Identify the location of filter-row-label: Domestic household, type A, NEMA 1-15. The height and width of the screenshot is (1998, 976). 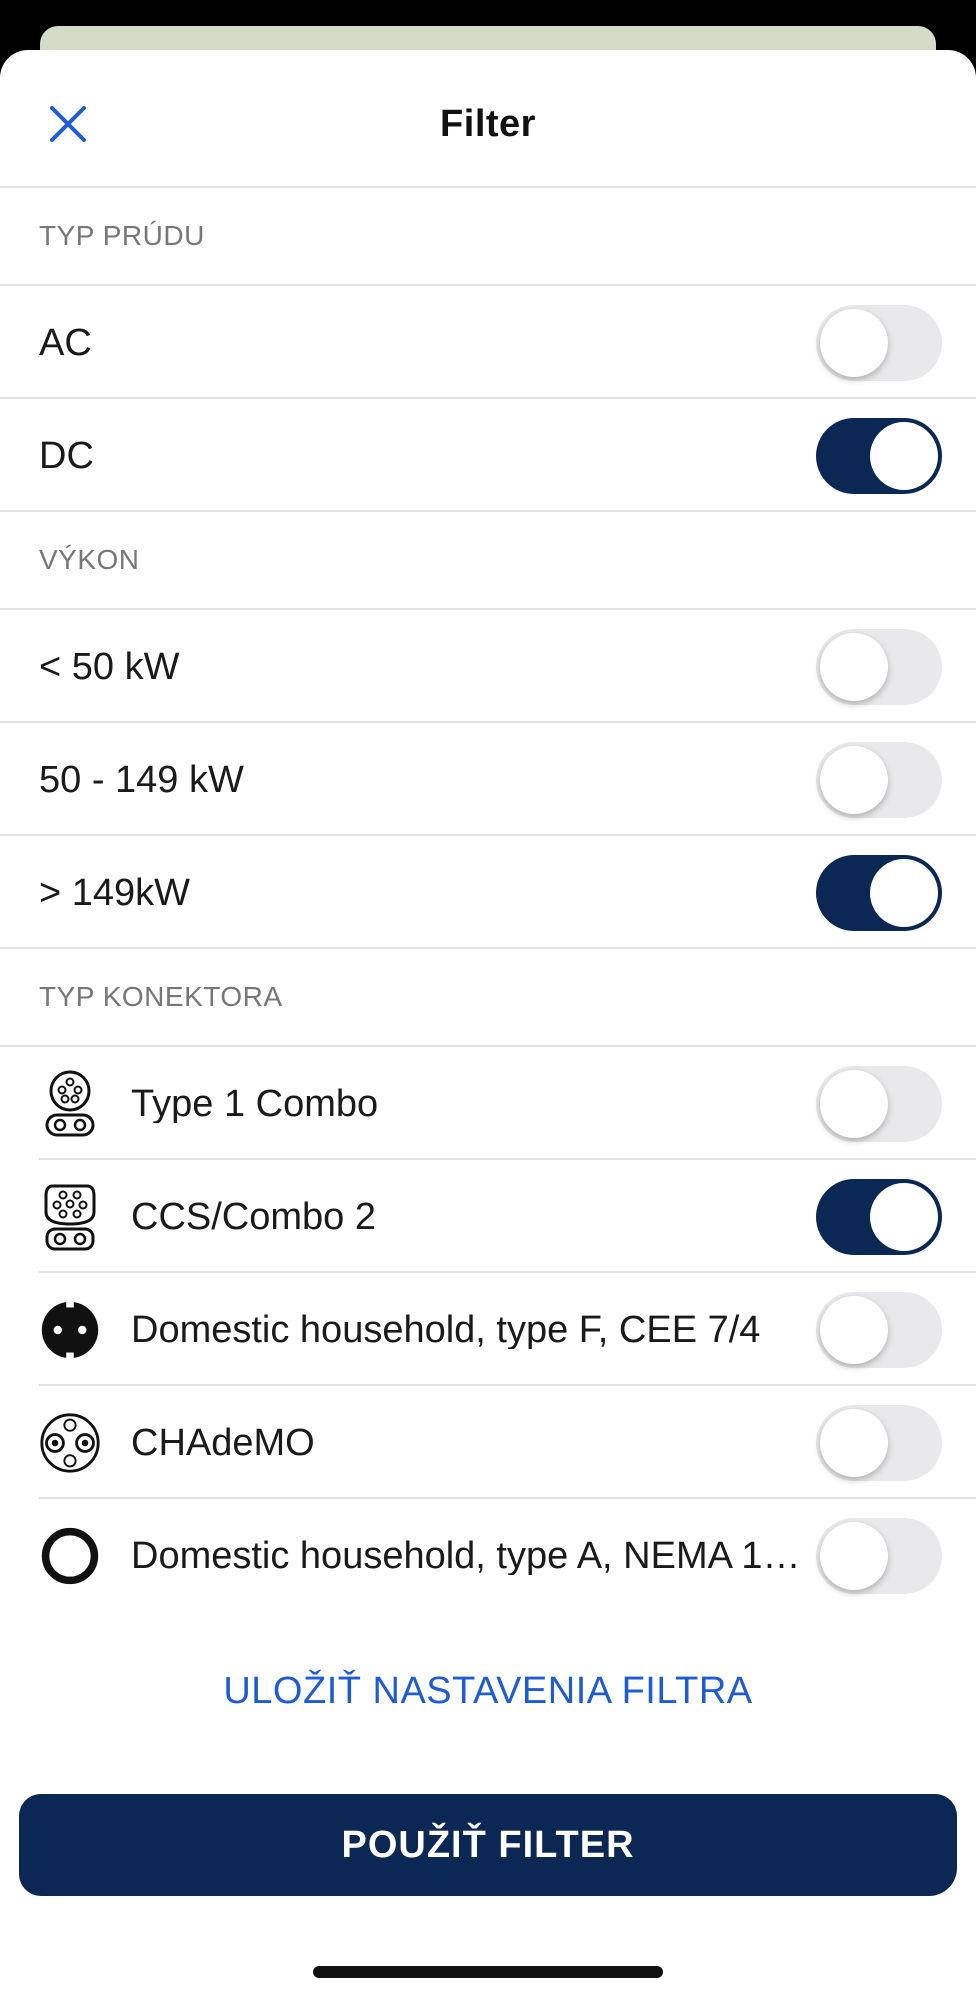
(466, 1555).